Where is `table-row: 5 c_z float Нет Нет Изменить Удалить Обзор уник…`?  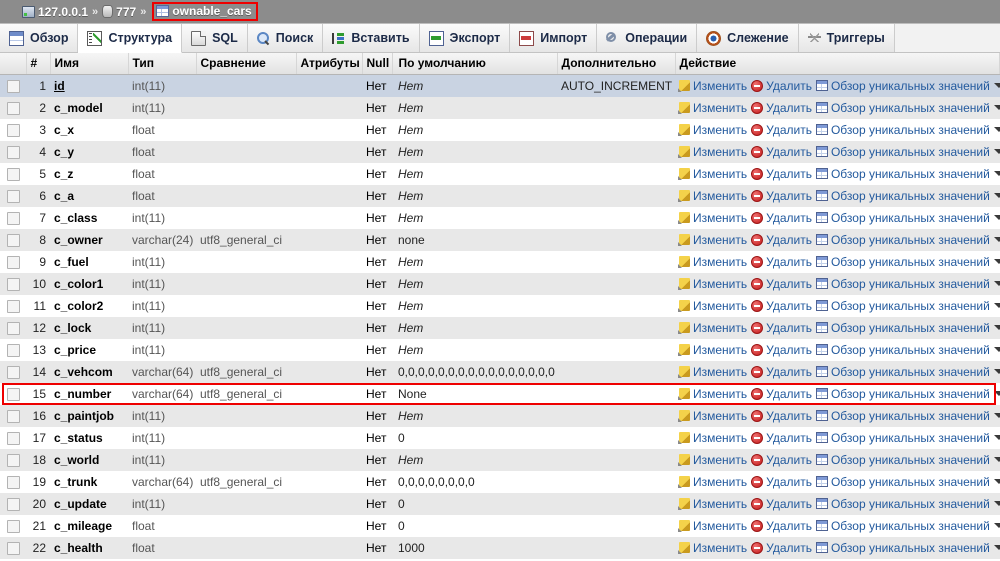 table-row: 5 c_z float Нет Нет Изменить Удалить Обзор уник… is located at coordinates (500, 173).